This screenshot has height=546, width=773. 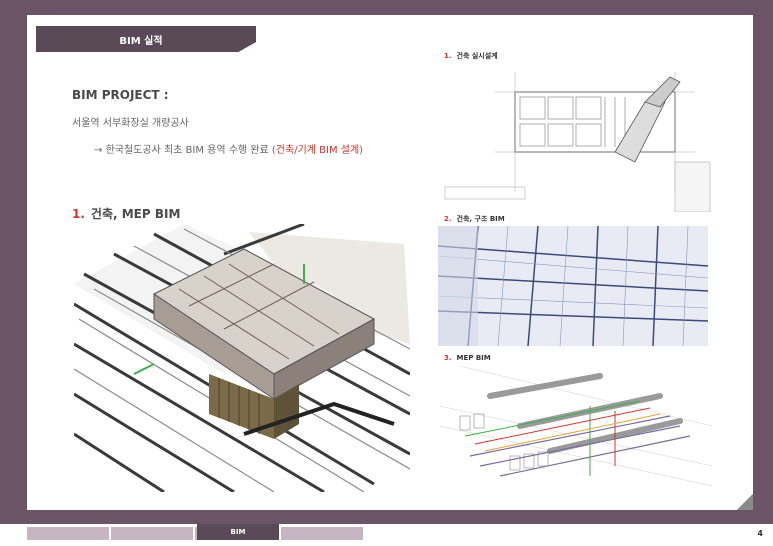 I want to click on section1-heading: 1. 건축, MEP BIM, so click(x=126, y=213).